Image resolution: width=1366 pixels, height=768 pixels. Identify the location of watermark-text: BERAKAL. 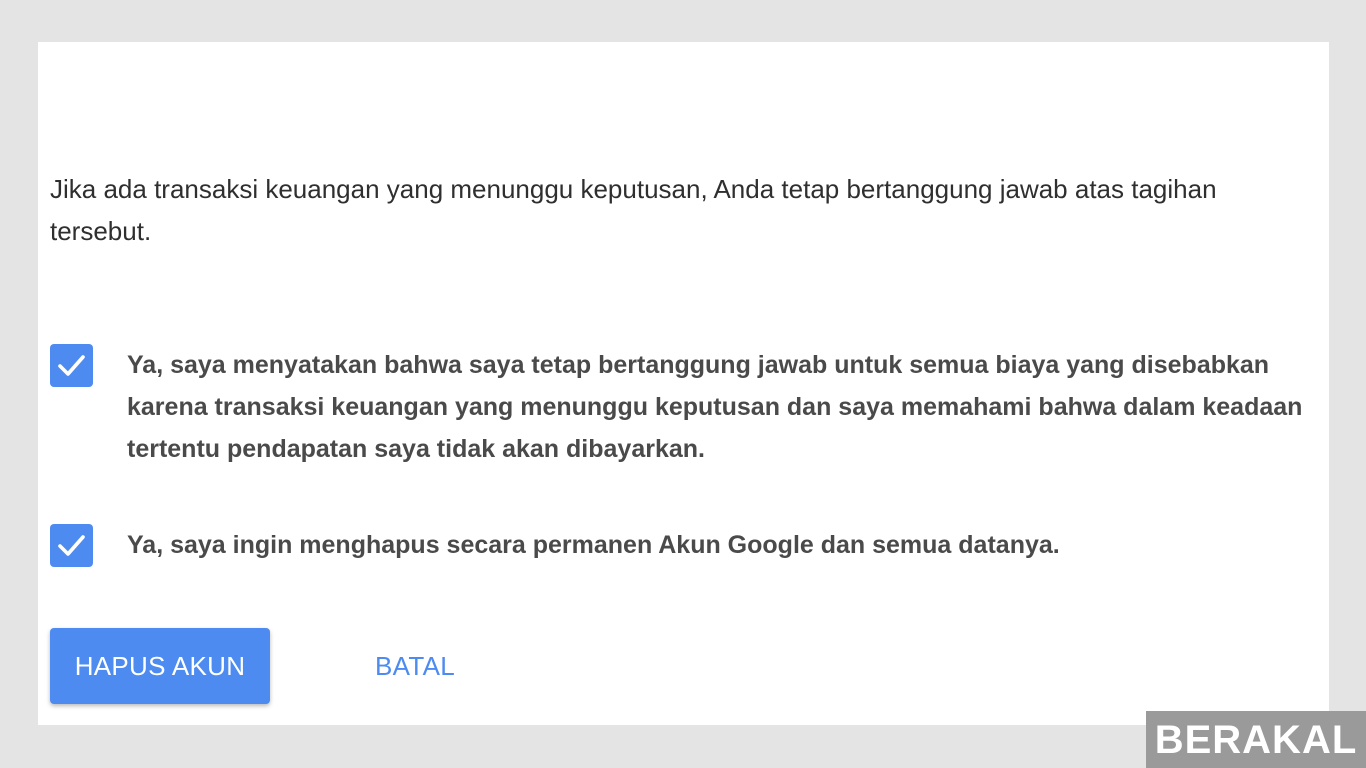
(1256, 739).